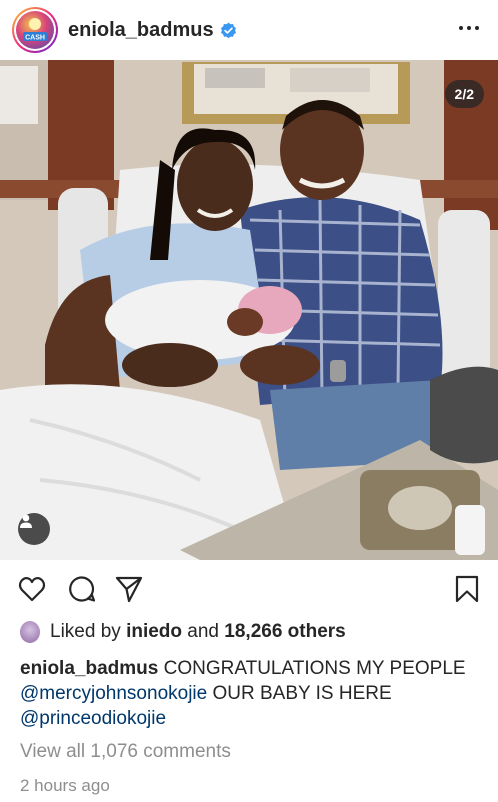 The image size is (498, 802). Describe the element at coordinates (469, 28) in the screenshot. I see `more-options-icon` at that location.